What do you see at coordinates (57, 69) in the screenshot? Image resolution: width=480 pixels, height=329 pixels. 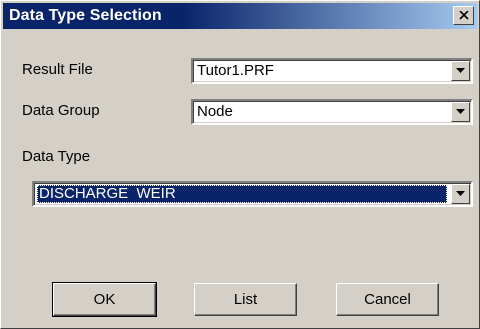 I see `result-file-label: Result File` at bounding box center [57, 69].